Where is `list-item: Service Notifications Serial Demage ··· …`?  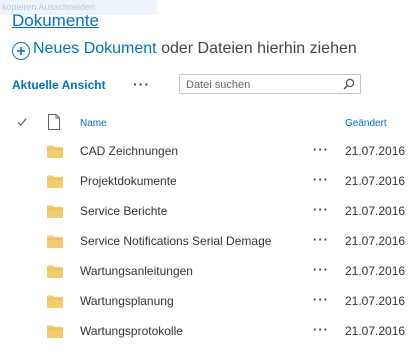
list-item: Service Notifications Serial Demage ··· … is located at coordinates (210, 242).